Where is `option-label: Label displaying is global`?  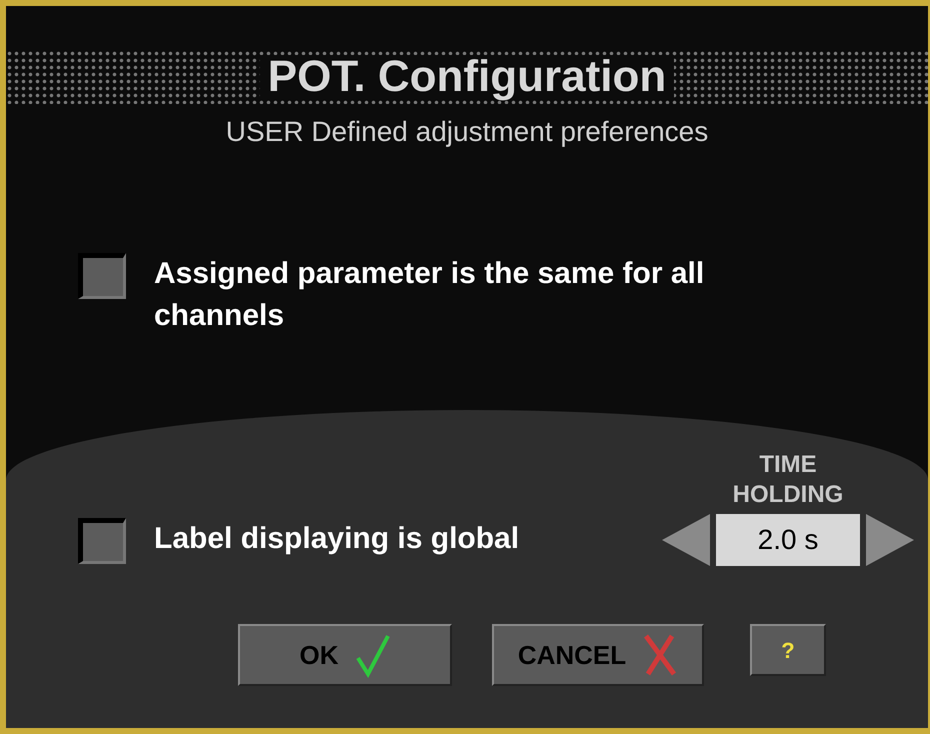
option-label: Label displaying is global is located at coordinates (337, 539).